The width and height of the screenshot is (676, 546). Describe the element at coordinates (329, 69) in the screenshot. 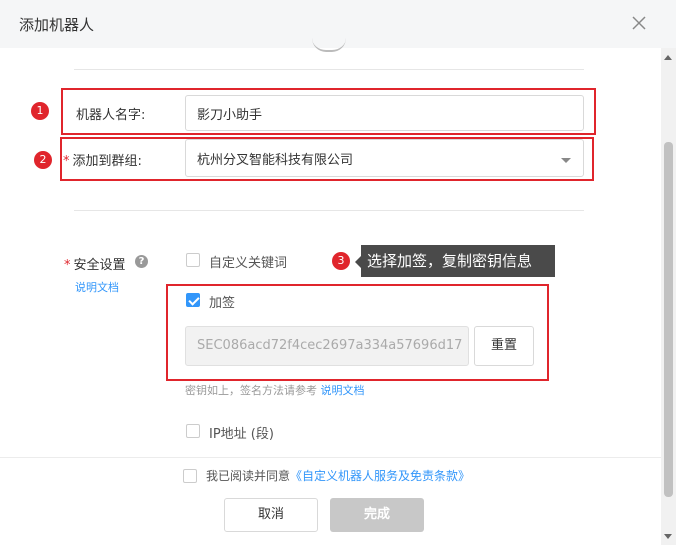

I see `divider-top` at that location.